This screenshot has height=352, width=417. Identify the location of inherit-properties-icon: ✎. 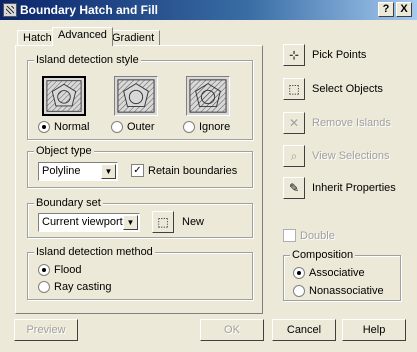
(294, 188).